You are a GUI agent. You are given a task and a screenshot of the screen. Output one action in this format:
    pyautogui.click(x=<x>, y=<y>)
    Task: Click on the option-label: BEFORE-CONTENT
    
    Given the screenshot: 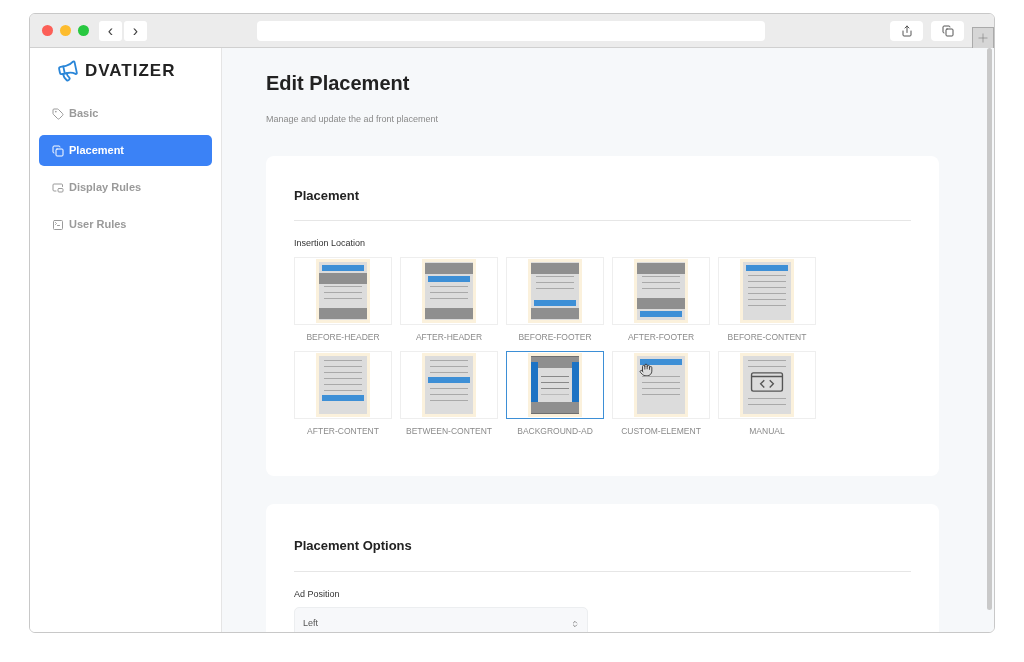 What is the action you would take?
    pyautogui.click(x=767, y=337)
    